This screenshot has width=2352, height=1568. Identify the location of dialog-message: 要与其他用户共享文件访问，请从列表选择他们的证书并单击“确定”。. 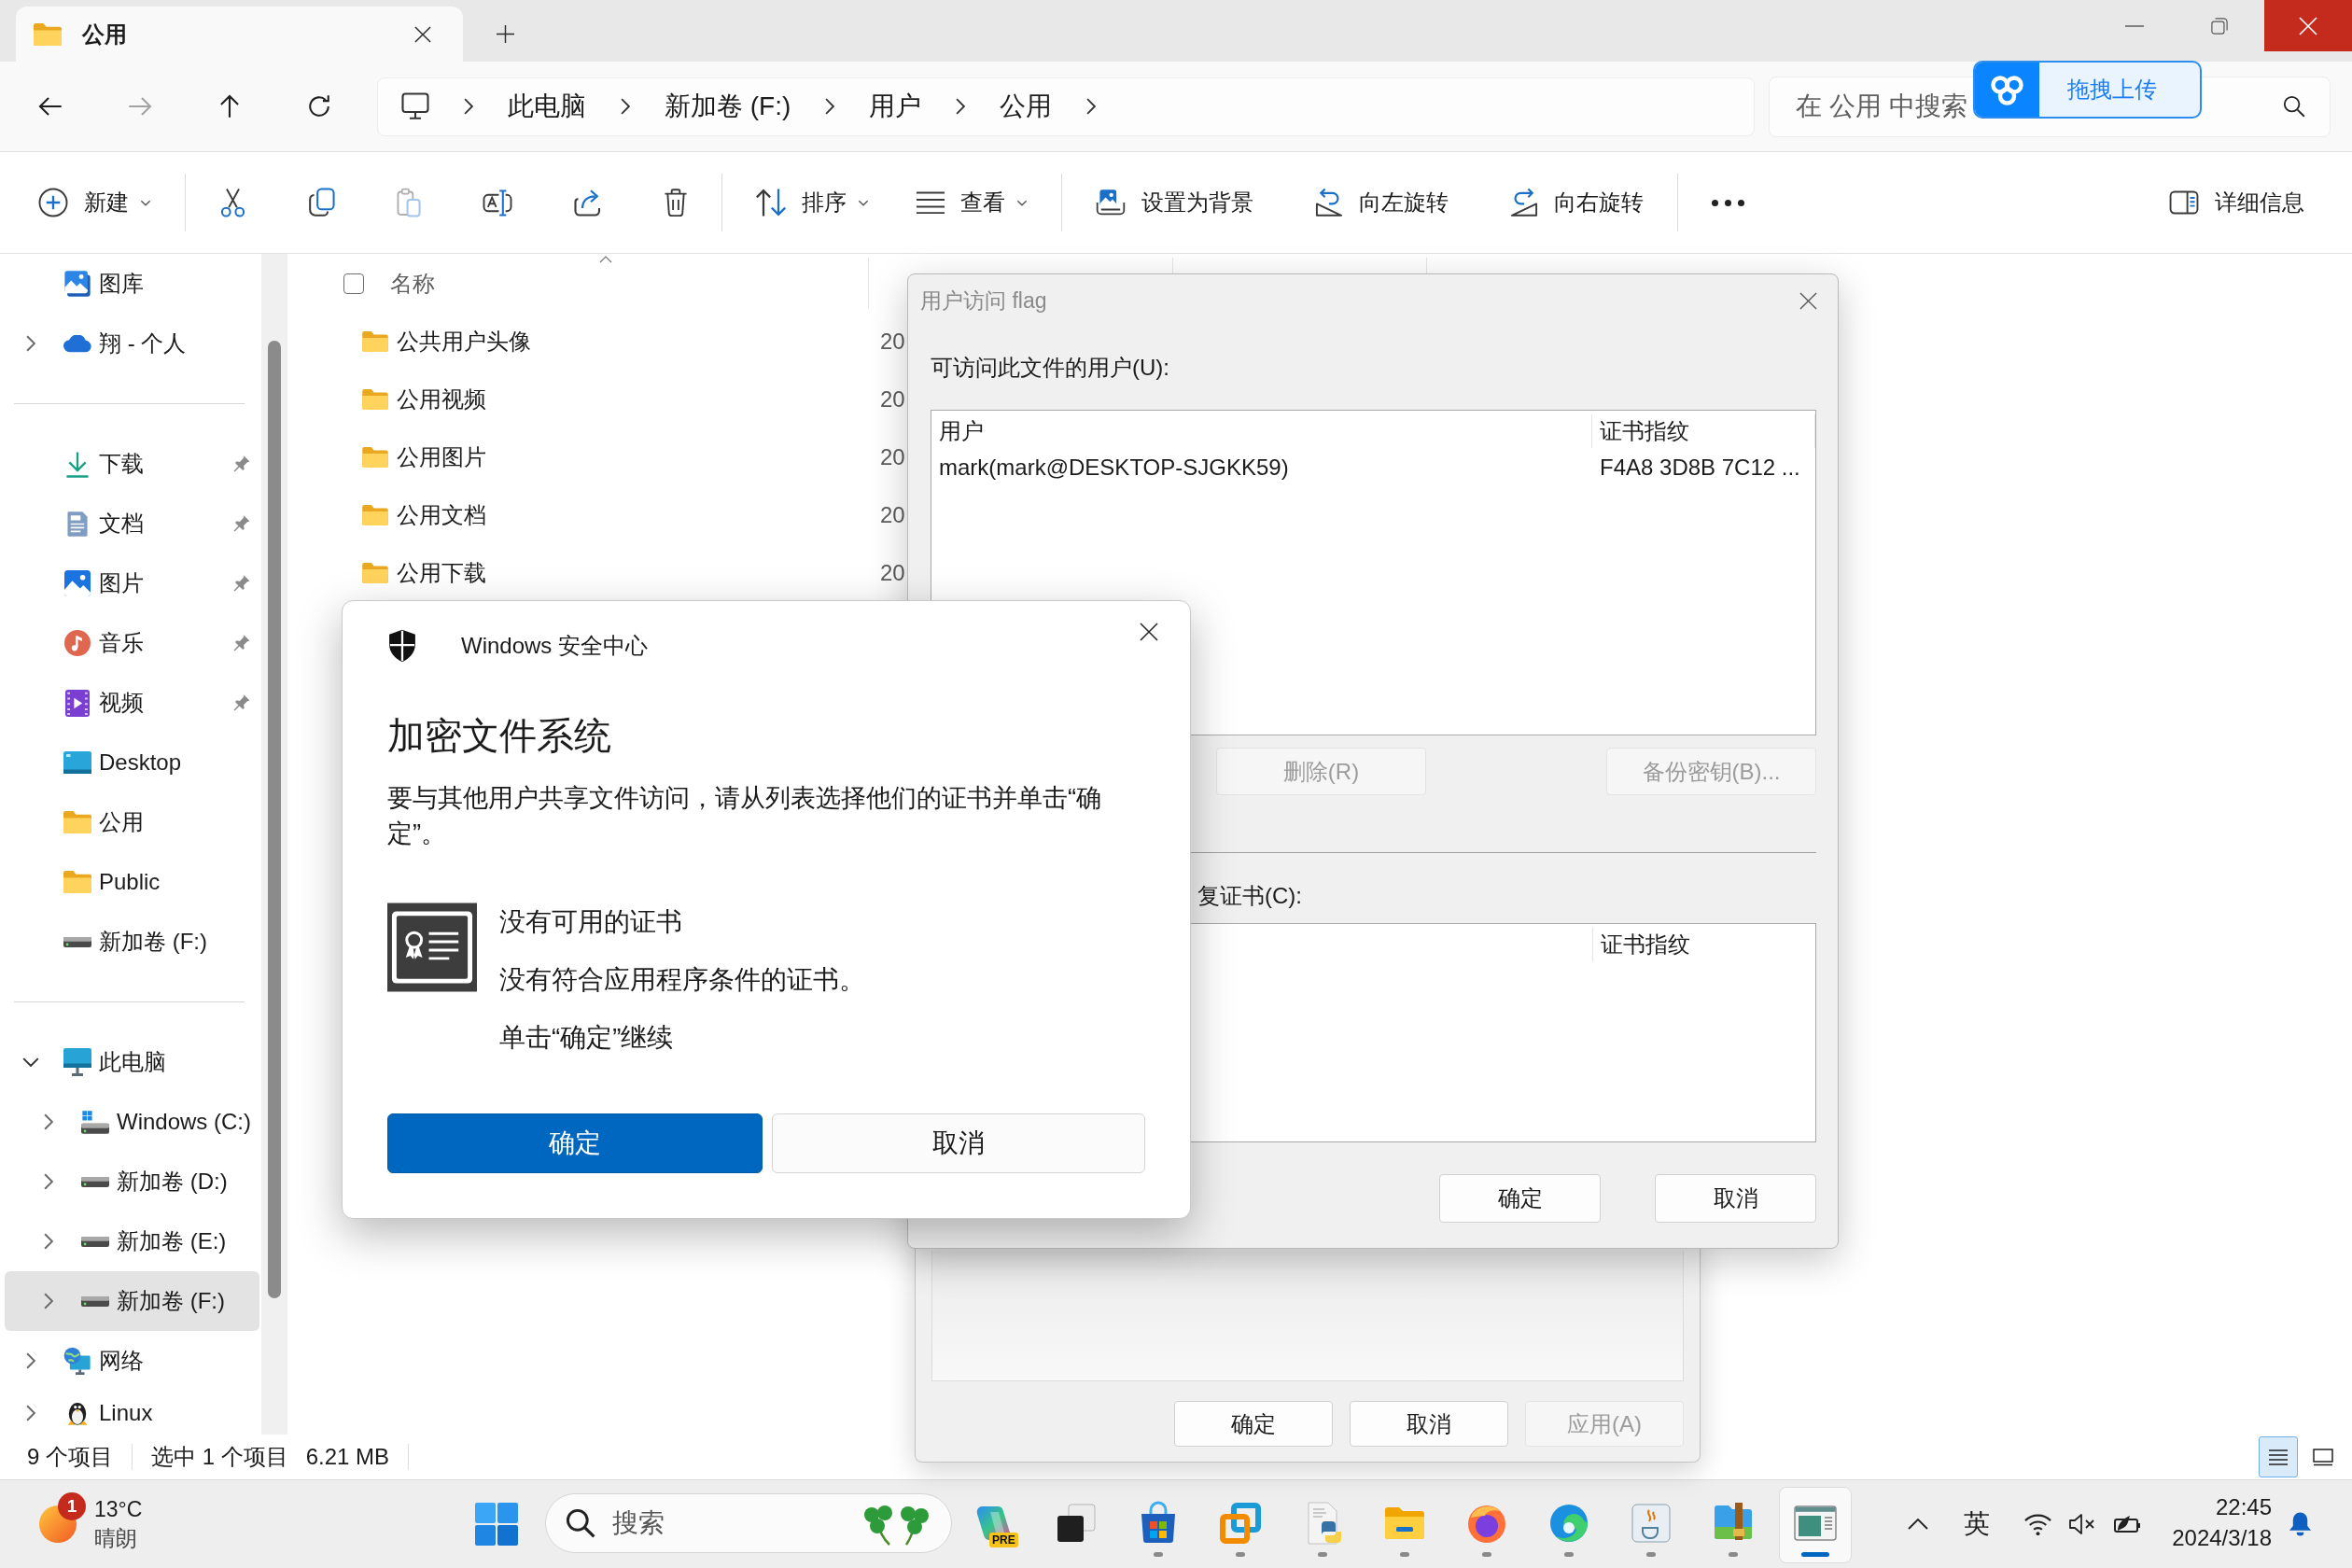
(745, 815).